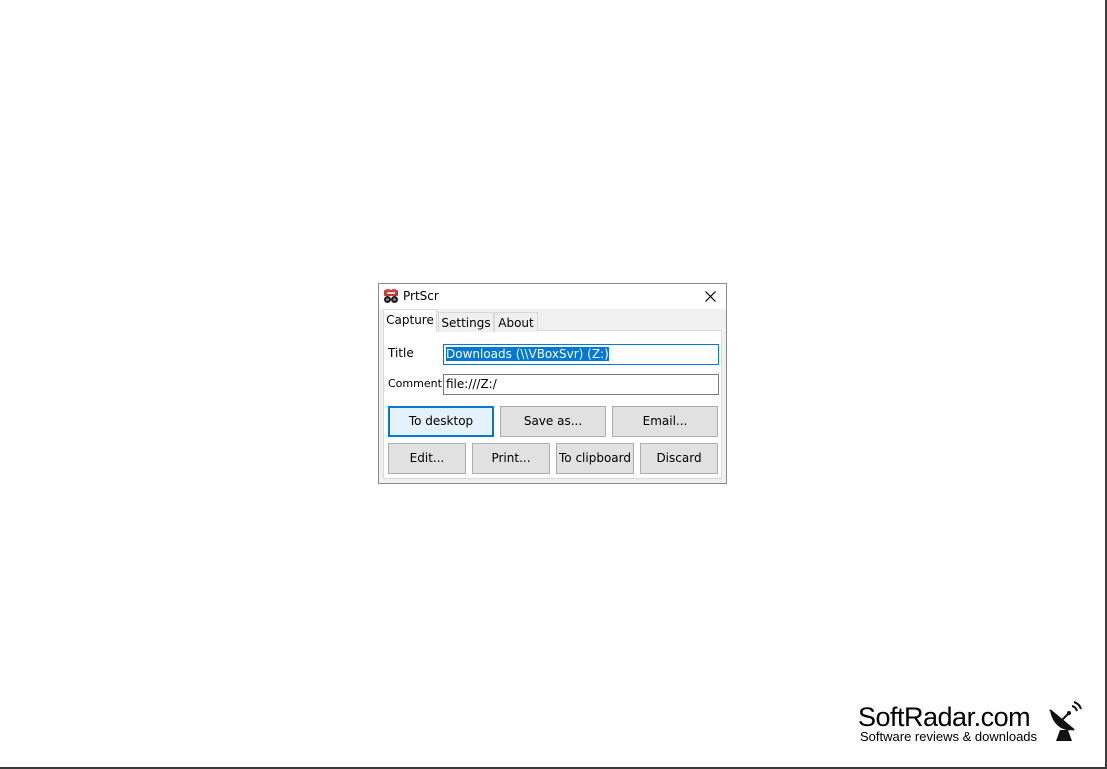 Image resolution: width=1107 pixels, height=769 pixels. Describe the element at coordinates (679, 458) in the screenshot. I see `discard-button: Discard` at that location.